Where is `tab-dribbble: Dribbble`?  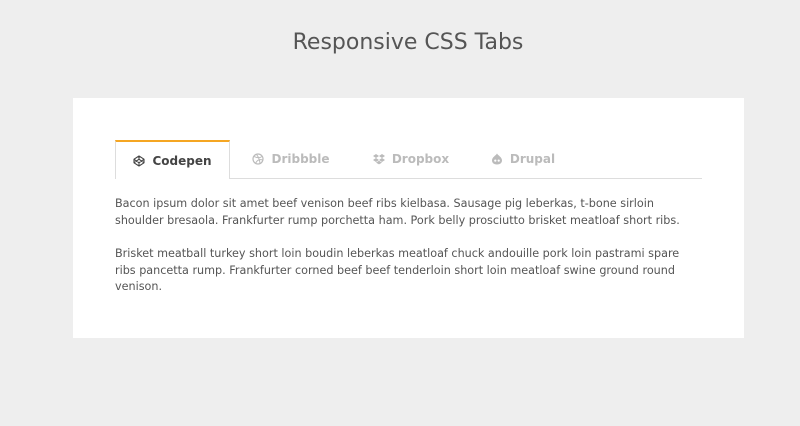 tab-dribbble: Dribbble is located at coordinates (291, 159).